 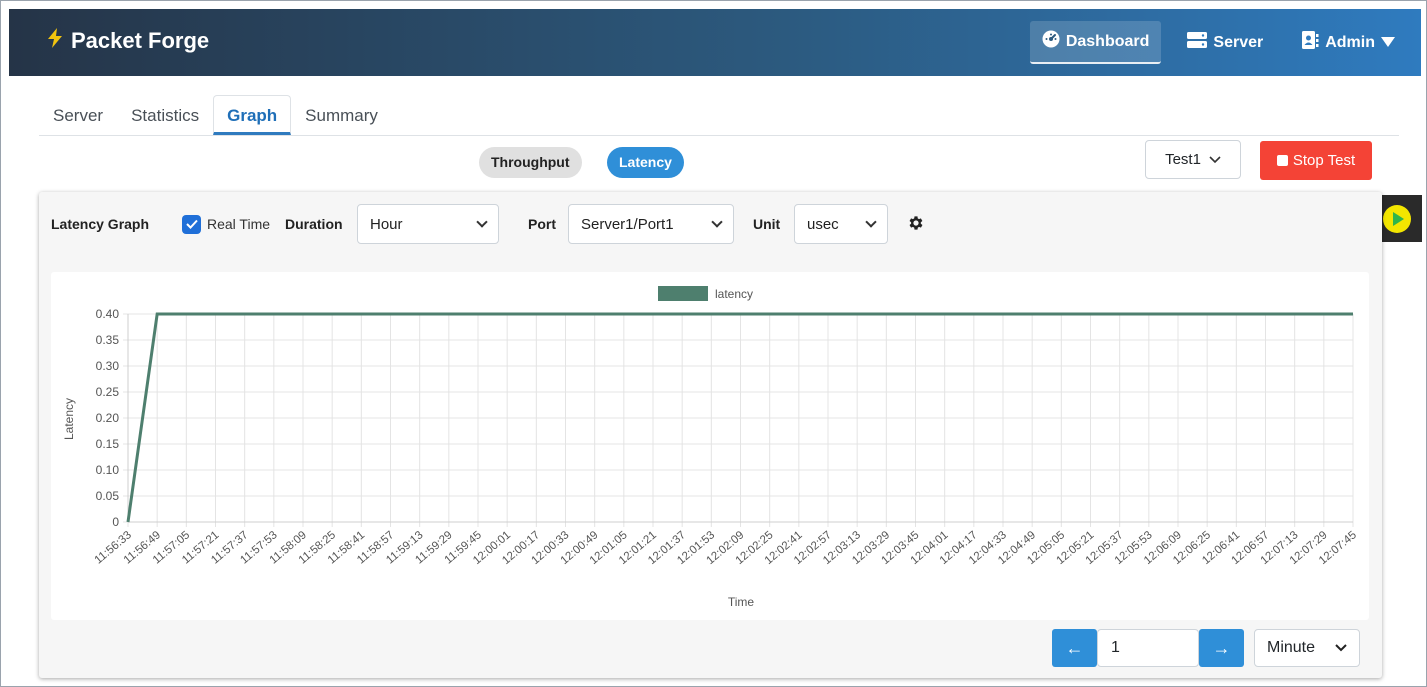 I want to click on top-navbar: Packet Forge Dashboard Server Admin, so click(x=715, y=42).